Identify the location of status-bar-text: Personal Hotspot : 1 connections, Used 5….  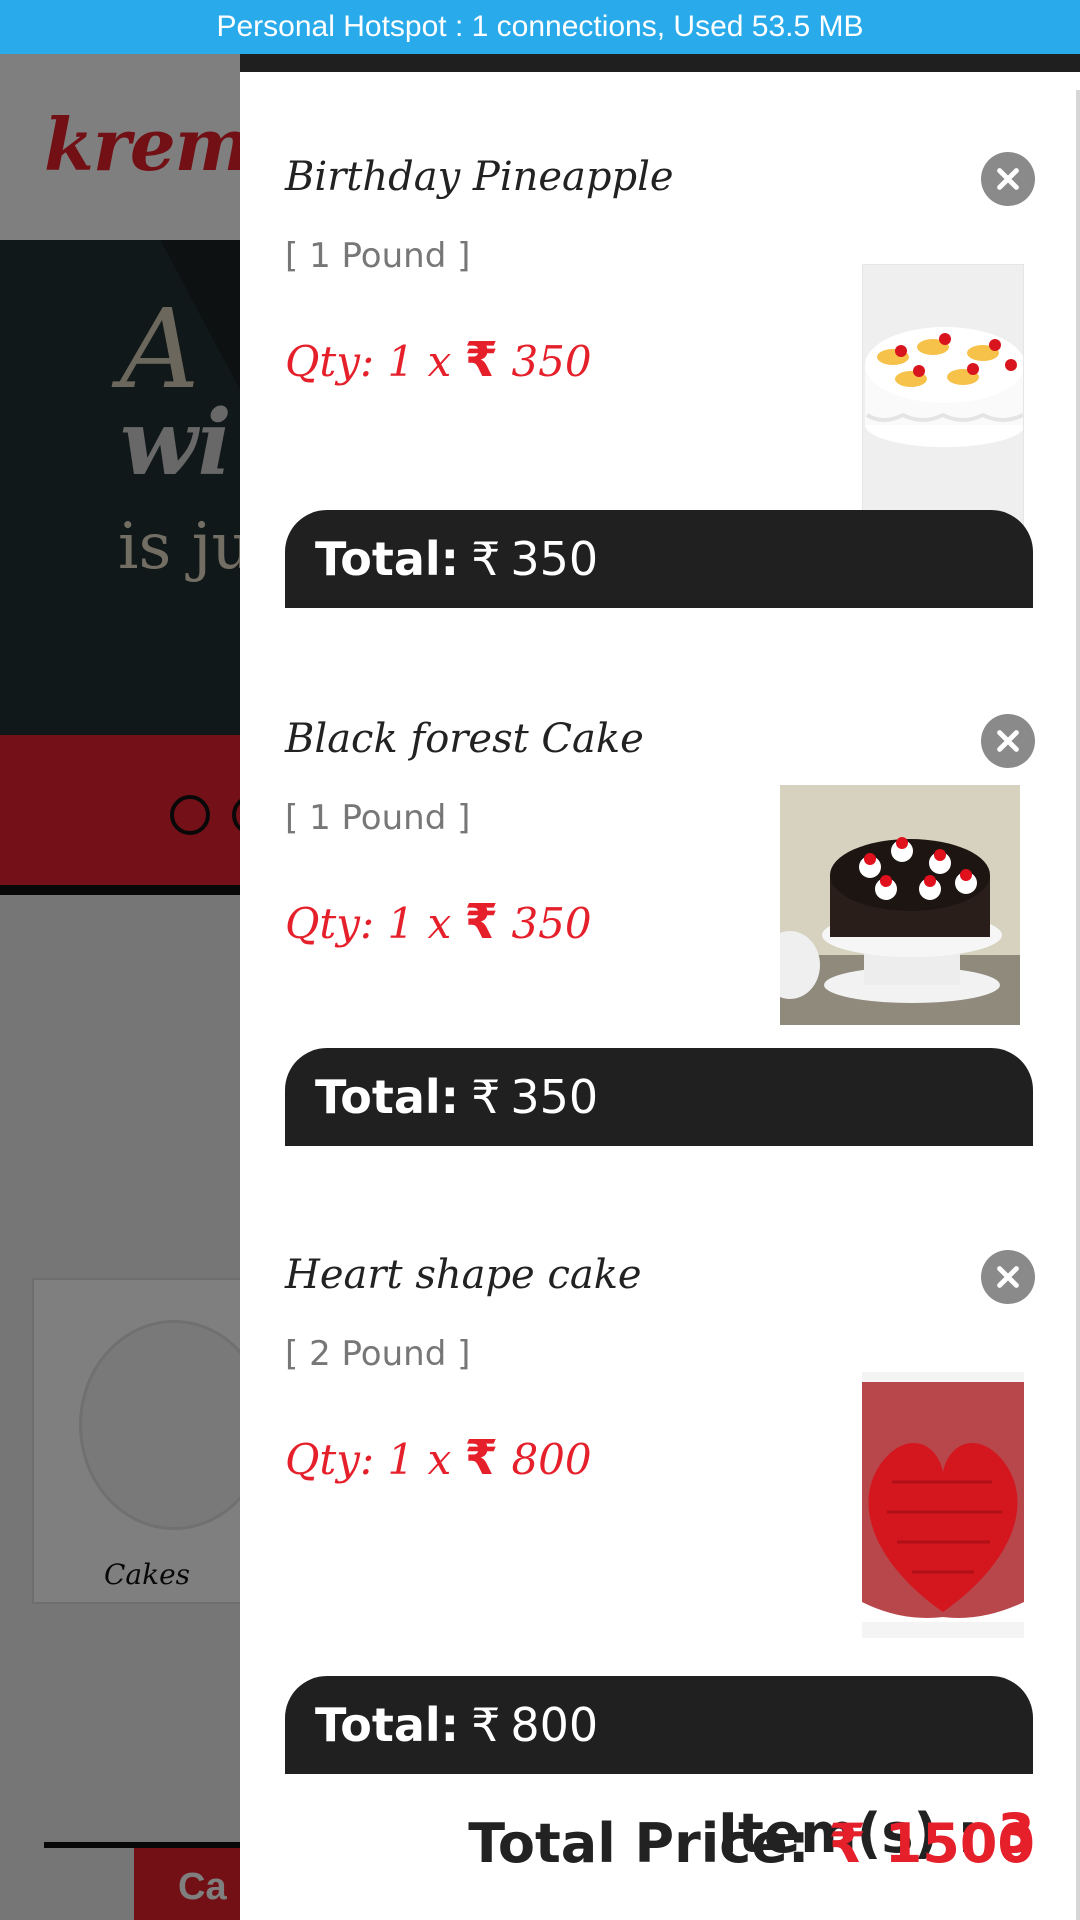
(540, 26).